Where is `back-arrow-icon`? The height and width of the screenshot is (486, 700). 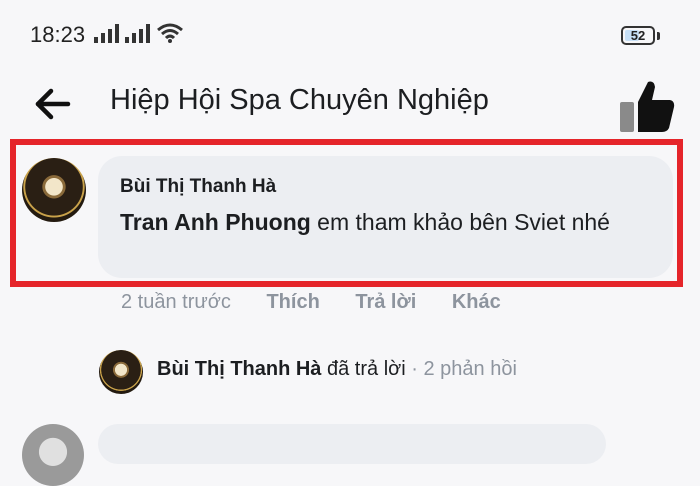
back-arrow-icon is located at coordinates (53, 104).